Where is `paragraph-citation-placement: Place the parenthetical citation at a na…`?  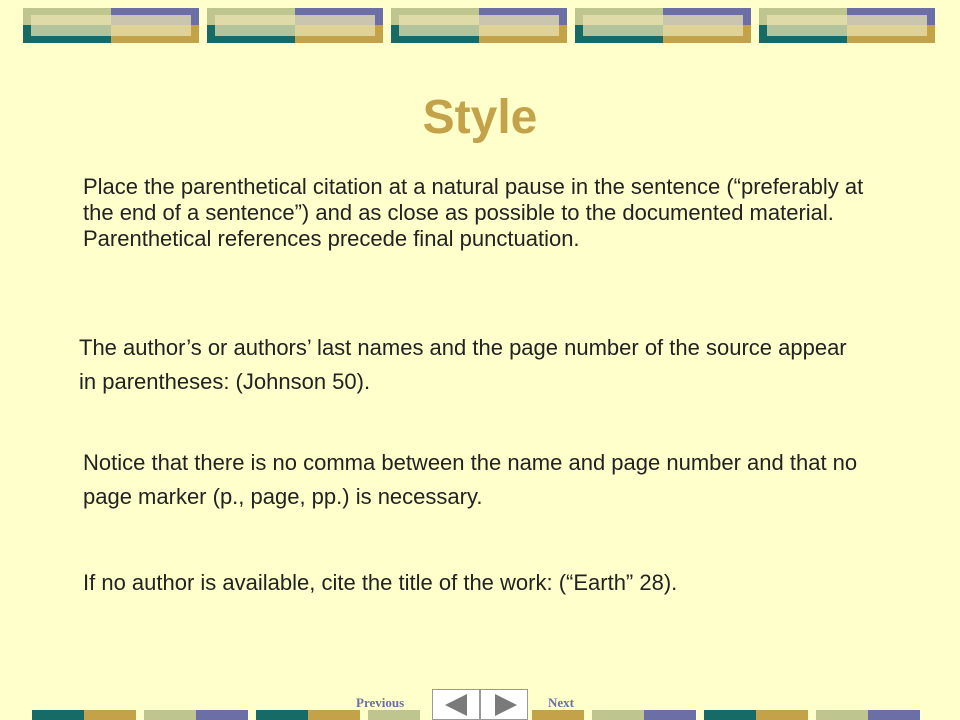 paragraph-citation-placement: Place the parenthetical citation at a na… is located at coordinates (473, 212).